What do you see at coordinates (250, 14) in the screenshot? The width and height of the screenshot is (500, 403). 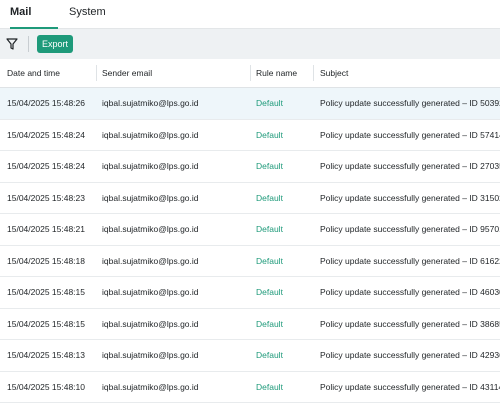 I see `tab-bar: Mail traffic System` at bounding box center [250, 14].